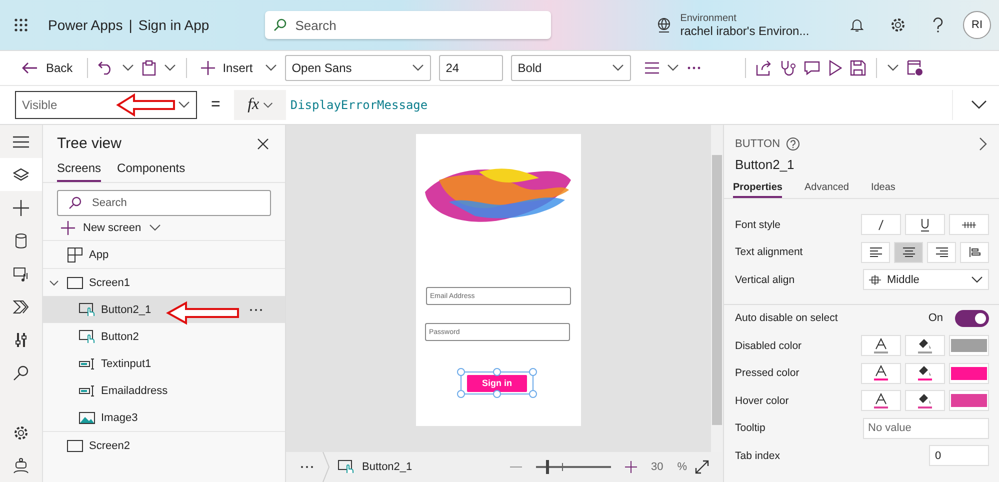 Image resolution: width=999 pixels, height=482 pixels. Describe the element at coordinates (151, 170) in the screenshot. I see `tab: Components` at that location.